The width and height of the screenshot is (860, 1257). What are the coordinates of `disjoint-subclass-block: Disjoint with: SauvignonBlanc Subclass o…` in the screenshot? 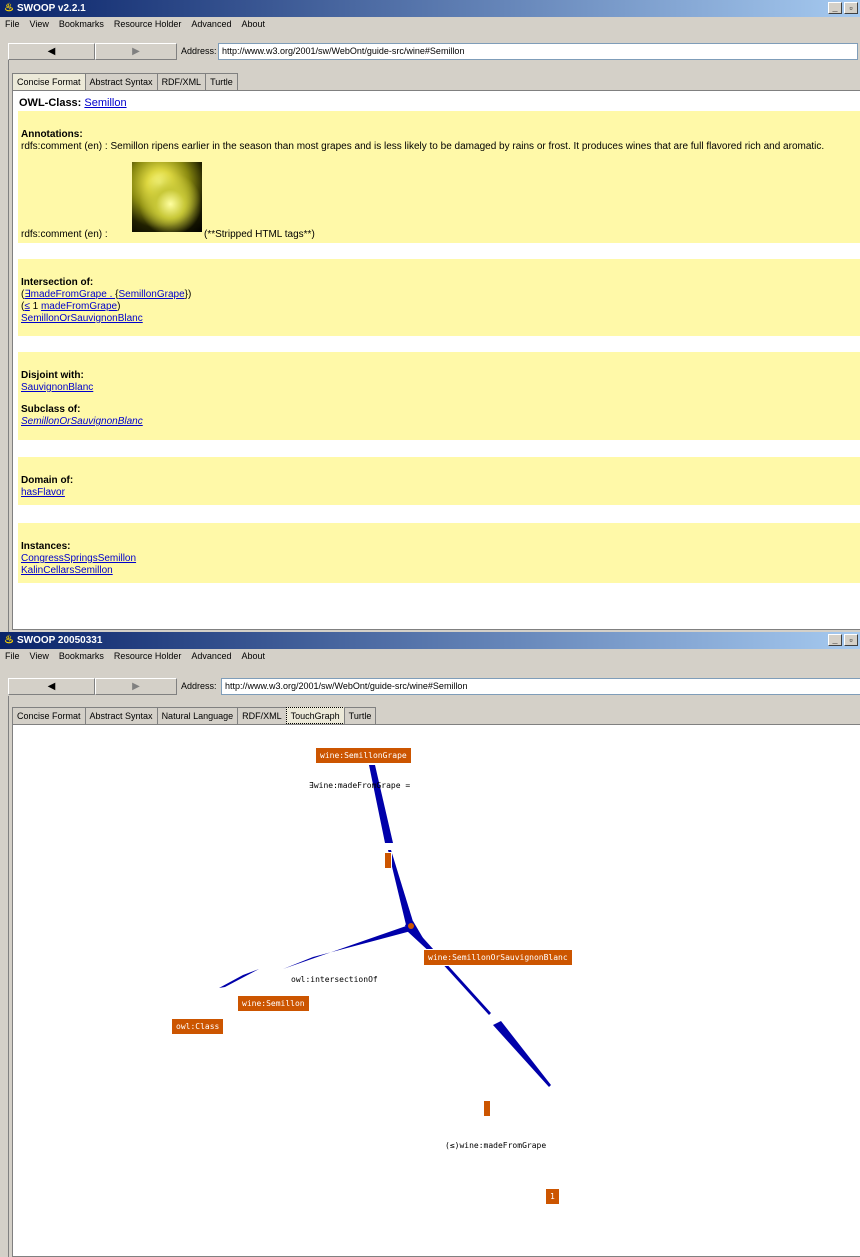 It's located at (439, 396).